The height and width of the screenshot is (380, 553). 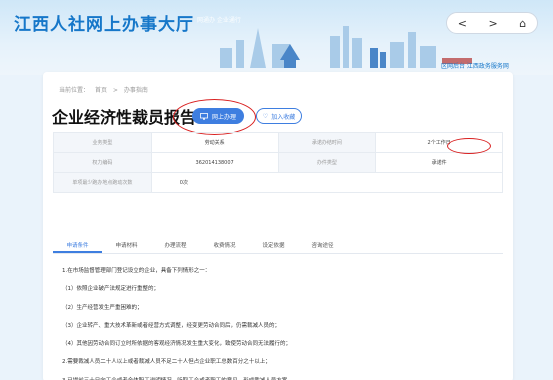 I want to click on add-favorite-button: ♡ 加入收藏, so click(x=279, y=116).